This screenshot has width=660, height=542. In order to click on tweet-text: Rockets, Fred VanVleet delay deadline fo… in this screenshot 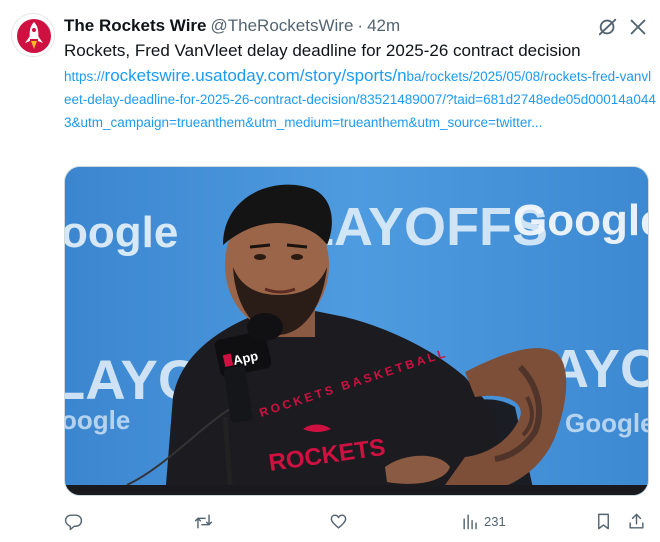, I will do `click(322, 50)`.